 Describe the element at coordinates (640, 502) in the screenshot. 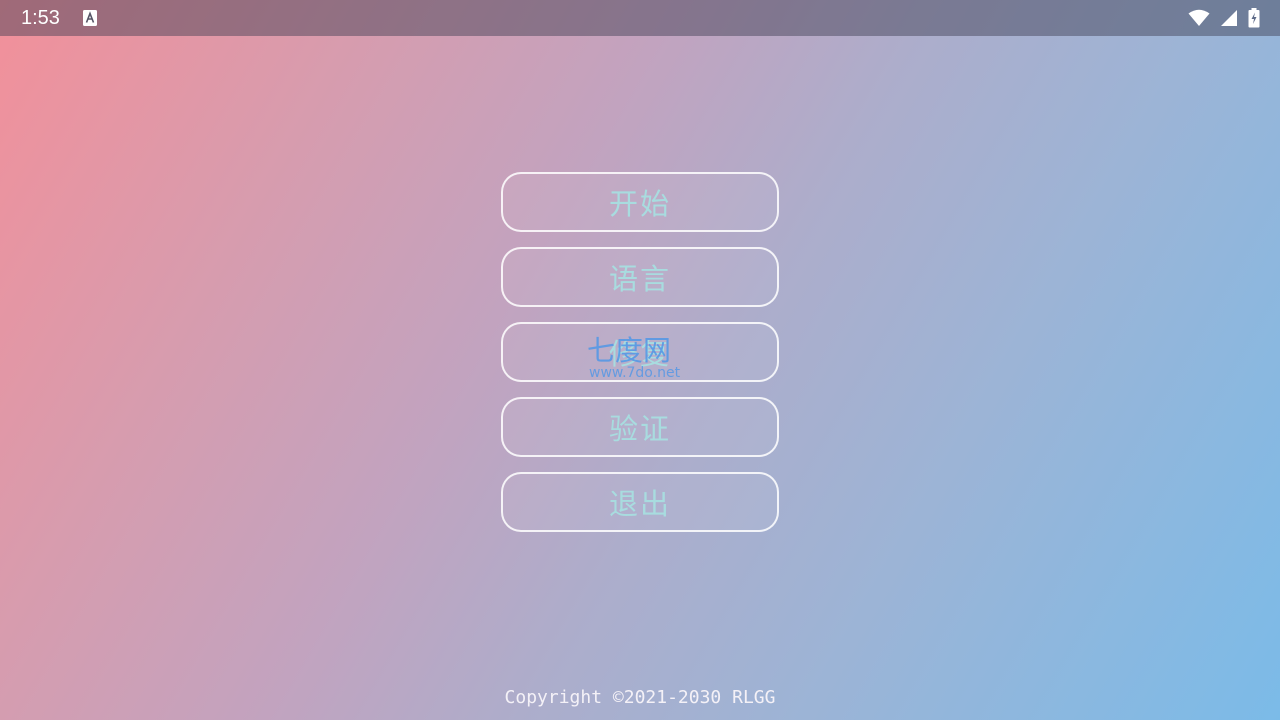

I see `exit-button: 退出` at that location.